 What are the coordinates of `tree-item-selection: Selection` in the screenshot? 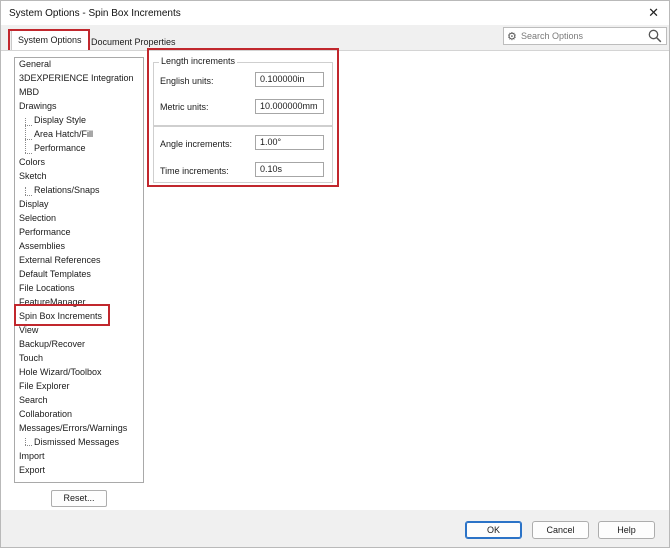 It's located at (37, 218).